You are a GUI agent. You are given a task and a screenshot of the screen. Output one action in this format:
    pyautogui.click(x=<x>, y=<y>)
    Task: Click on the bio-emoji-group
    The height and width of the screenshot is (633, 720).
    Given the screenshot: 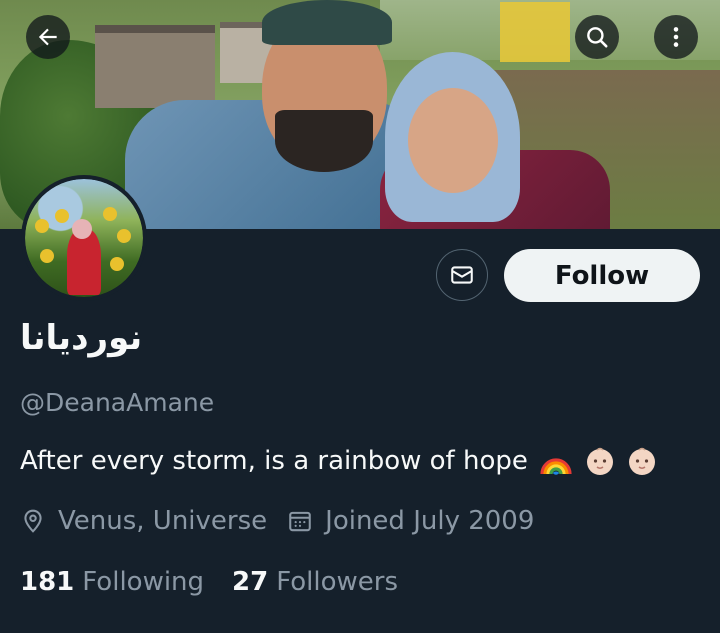 What is the action you would take?
    pyautogui.click(x=598, y=461)
    